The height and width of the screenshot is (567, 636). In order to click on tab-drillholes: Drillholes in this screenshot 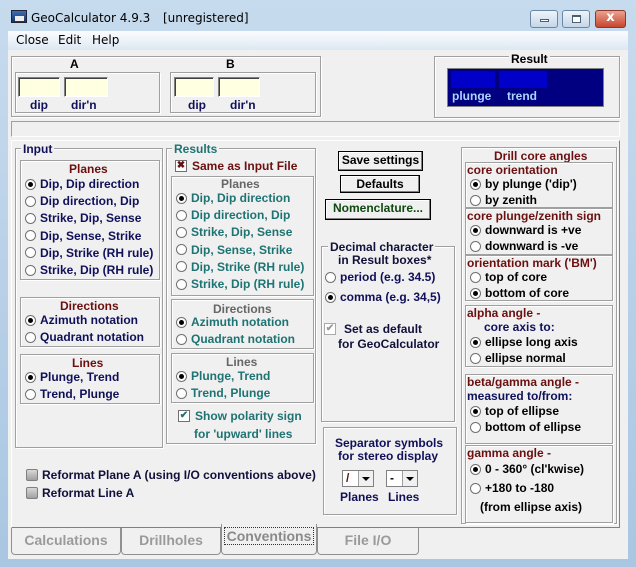, I will do `click(171, 541)`.